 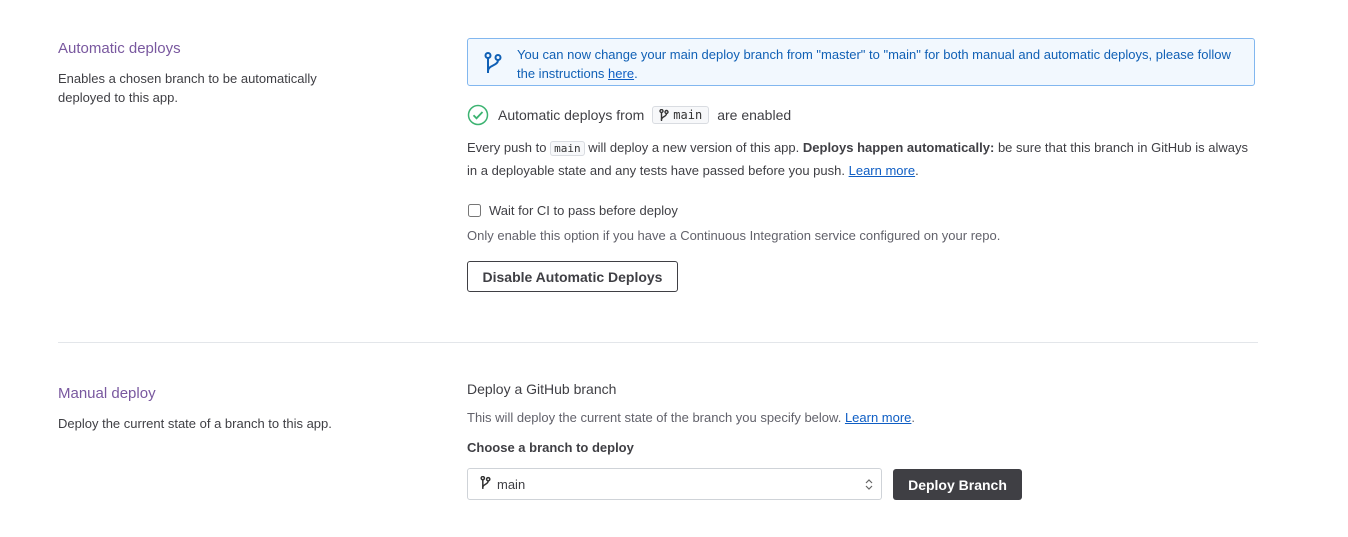 I want to click on wait-for-ci-checkbox, so click(x=474, y=210).